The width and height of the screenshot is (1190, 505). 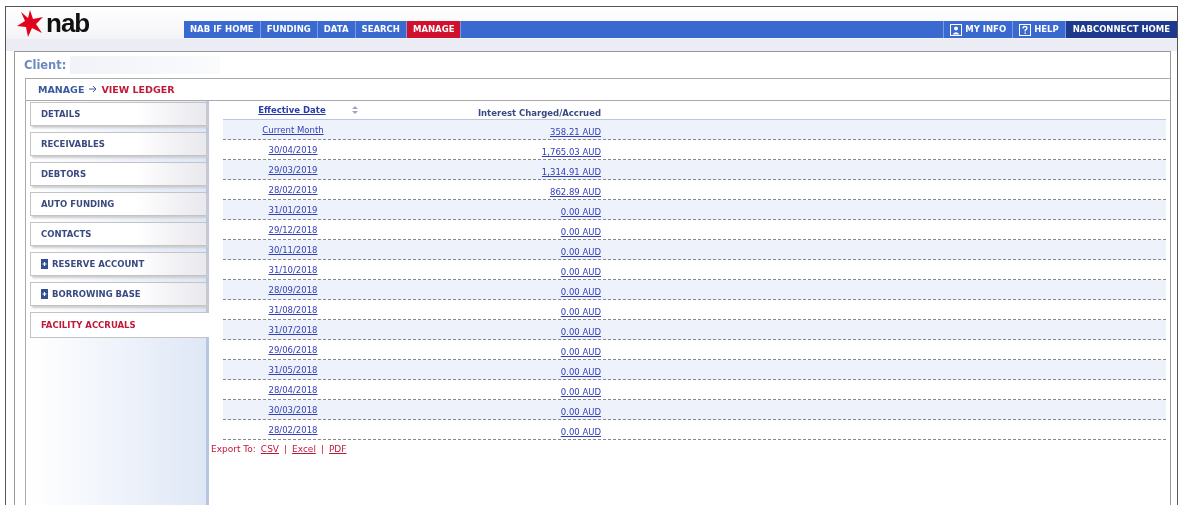 I want to click on date-link: 31/10/2018, so click(x=293, y=269).